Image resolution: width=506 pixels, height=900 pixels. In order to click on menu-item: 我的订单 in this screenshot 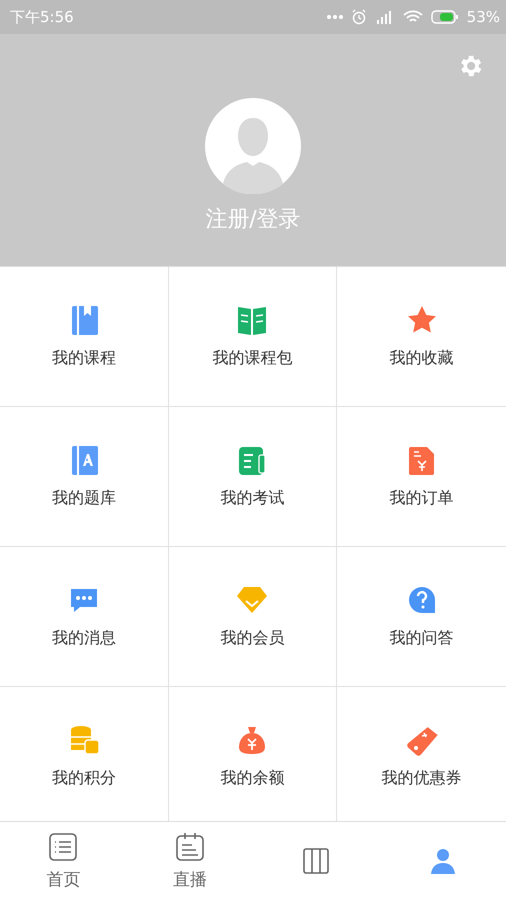, I will do `click(421, 477)`.